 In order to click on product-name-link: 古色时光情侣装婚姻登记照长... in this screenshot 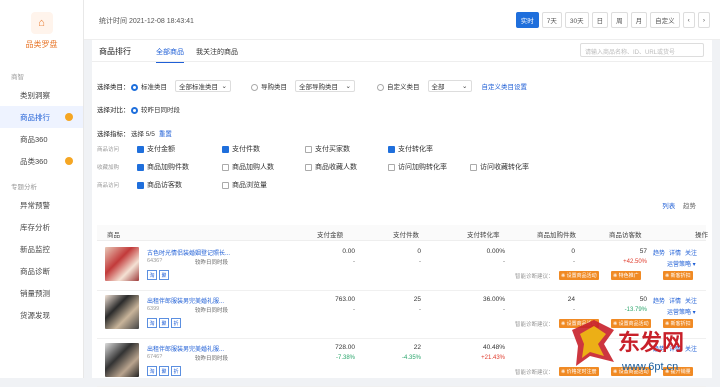, I will do `click(188, 252)`.